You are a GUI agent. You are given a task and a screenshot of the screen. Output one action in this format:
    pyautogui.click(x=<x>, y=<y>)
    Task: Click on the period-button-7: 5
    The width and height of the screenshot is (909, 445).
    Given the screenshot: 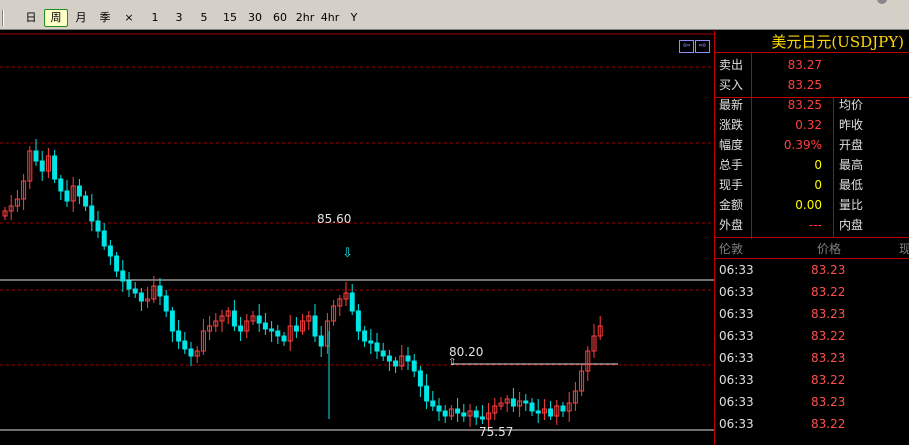 What is the action you would take?
    pyautogui.click(x=204, y=18)
    